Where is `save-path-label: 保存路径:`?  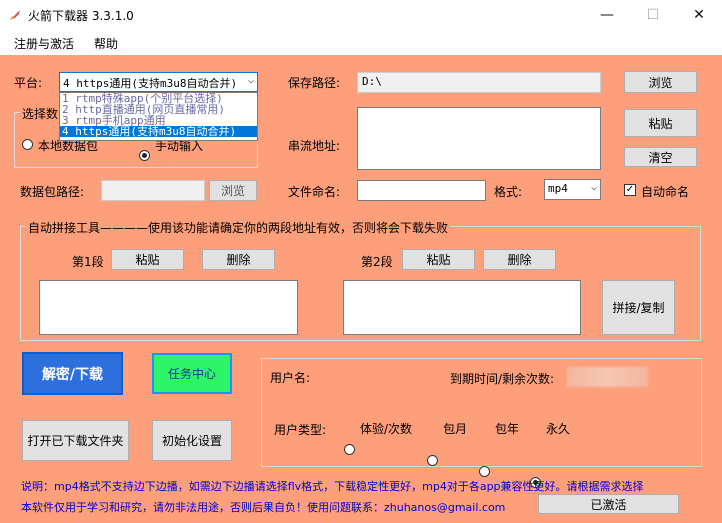 save-path-label: 保存路径: is located at coordinates (314, 83).